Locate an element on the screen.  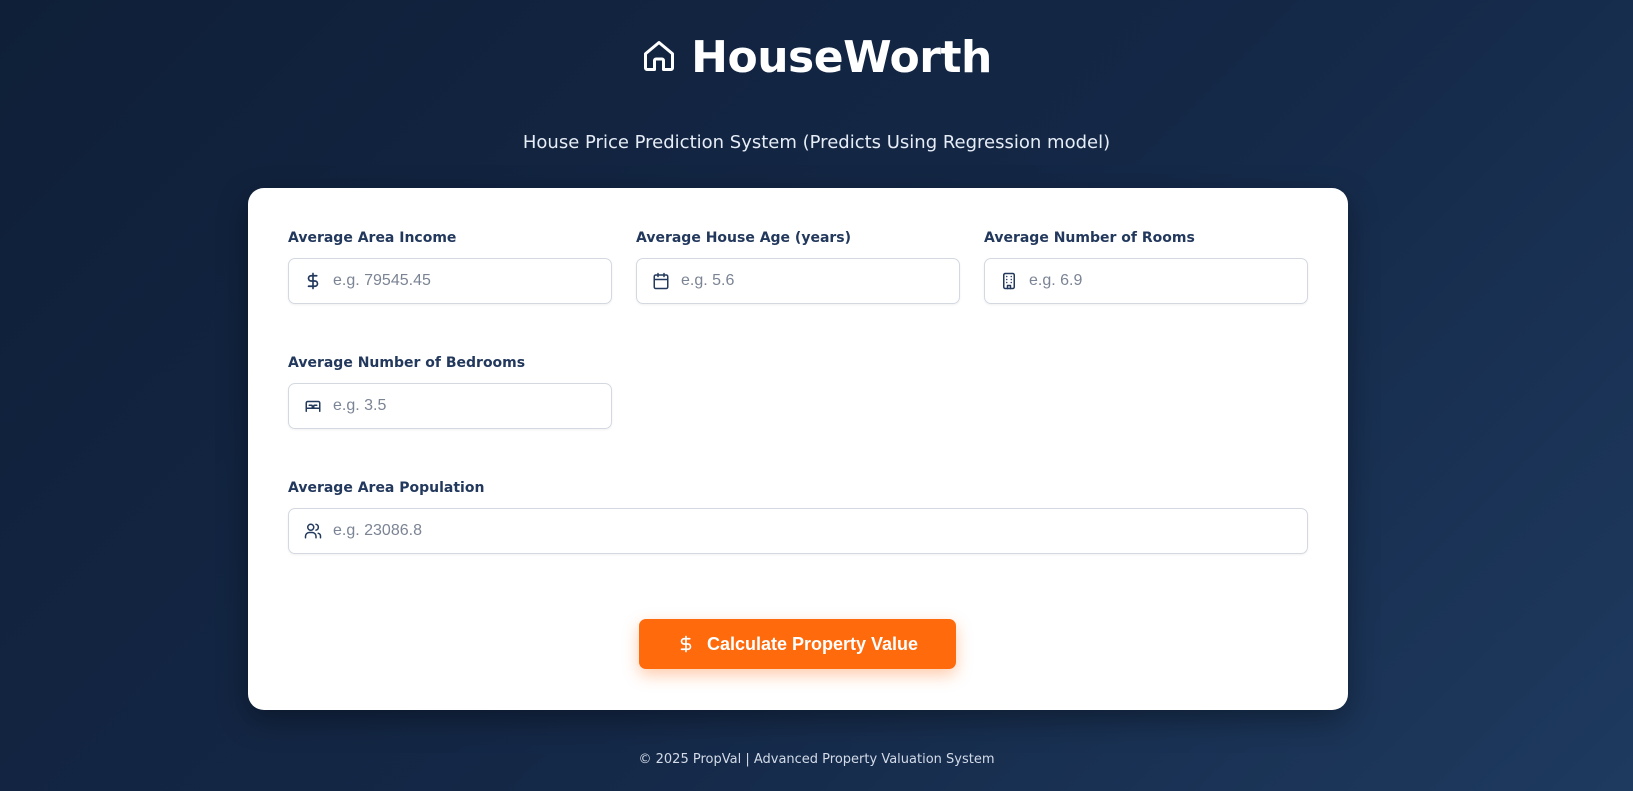
rooms-field-group: Average Number of Rooms is located at coordinates (1146, 266).